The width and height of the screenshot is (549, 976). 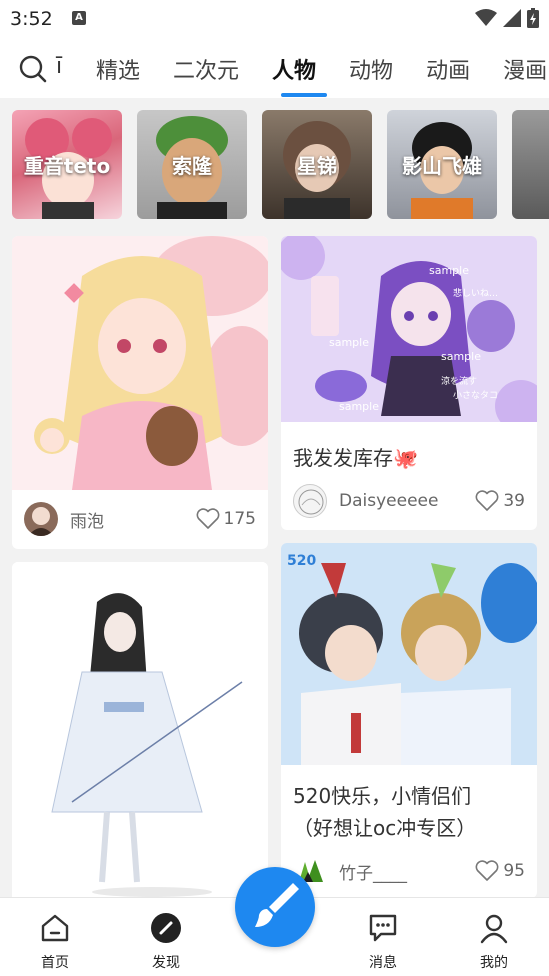 What do you see at coordinates (140, 363) in the screenshot?
I see `post-image` at bounding box center [140, 363].